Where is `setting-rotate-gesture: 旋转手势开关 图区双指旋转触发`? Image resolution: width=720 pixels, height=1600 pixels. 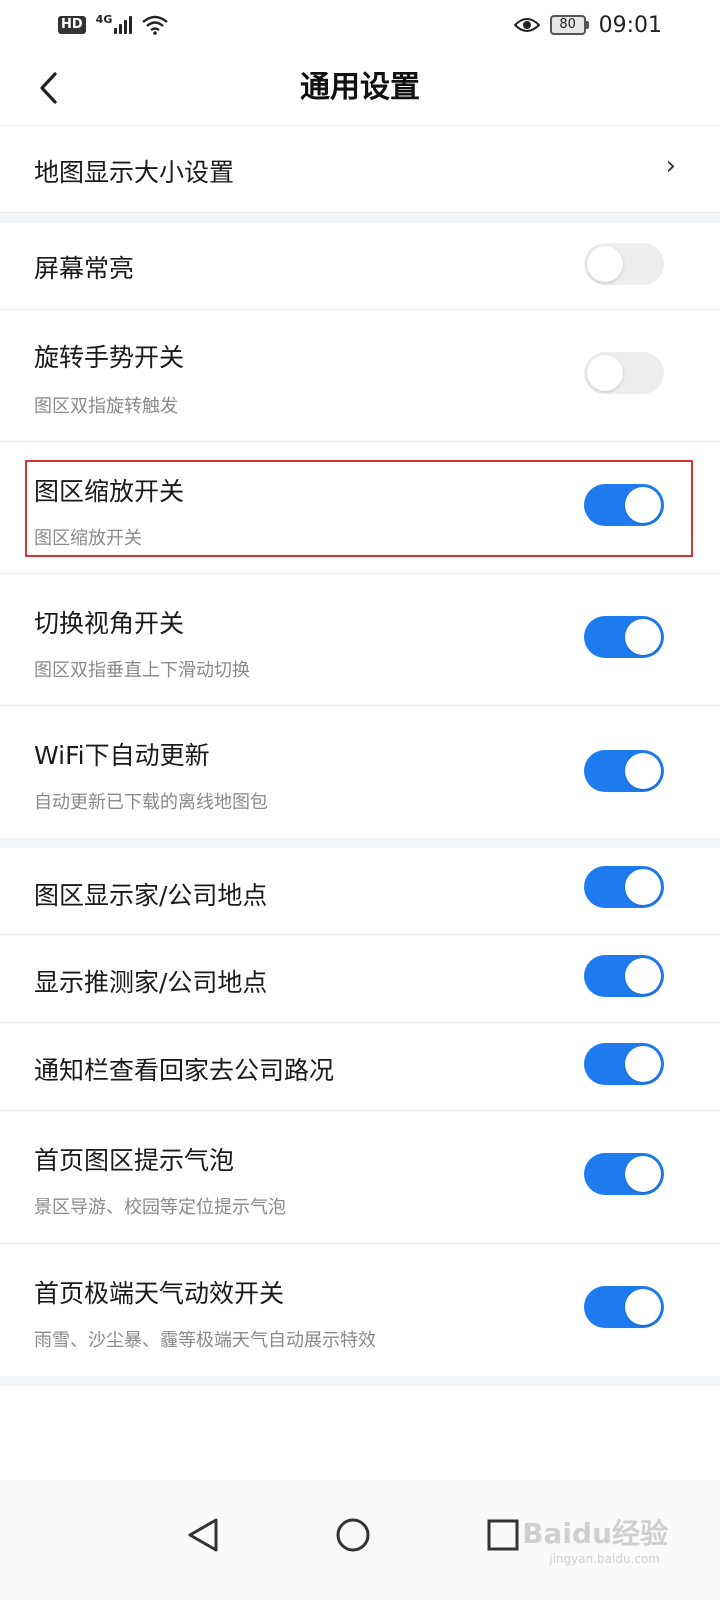 setting-rotate-gesture: 旋转手势开关 图区双指旋转触发 is located at coordinates (360, 376).